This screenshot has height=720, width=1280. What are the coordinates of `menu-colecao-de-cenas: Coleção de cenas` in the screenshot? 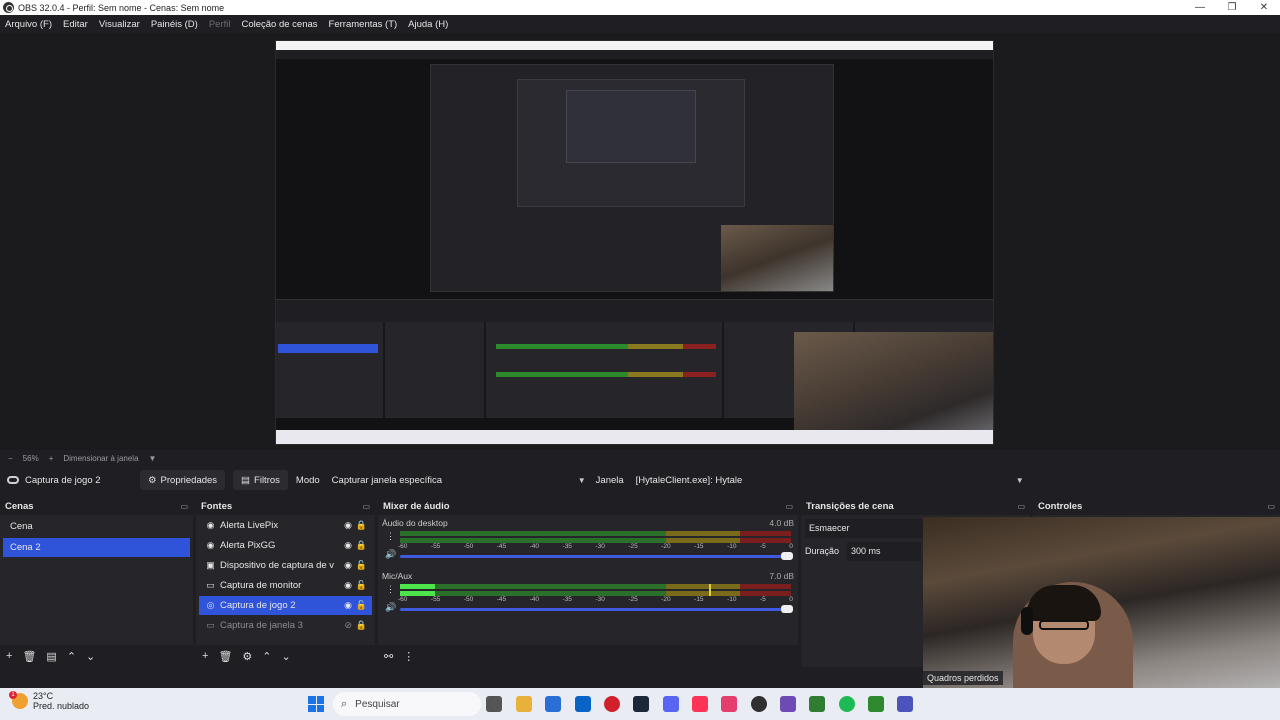 It's located at (279, 24).